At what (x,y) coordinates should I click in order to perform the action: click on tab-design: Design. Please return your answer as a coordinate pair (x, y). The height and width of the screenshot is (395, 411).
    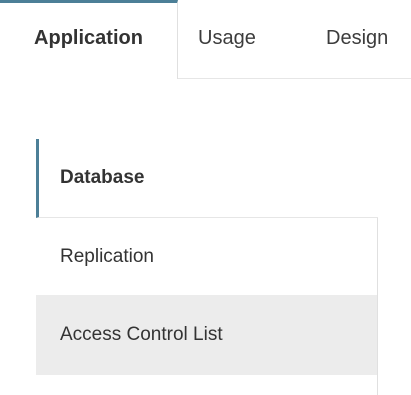
    Looking at the image, I should click on (351, 39).